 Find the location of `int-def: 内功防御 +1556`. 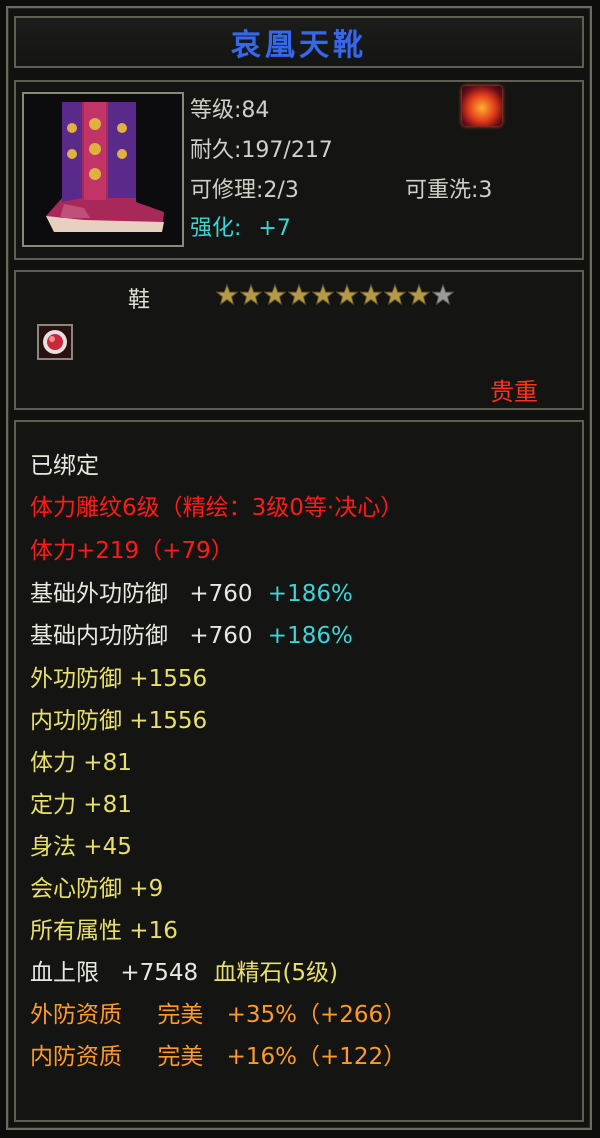

int-def: 内功防御 +1556 is located at coordinates (119, 721).